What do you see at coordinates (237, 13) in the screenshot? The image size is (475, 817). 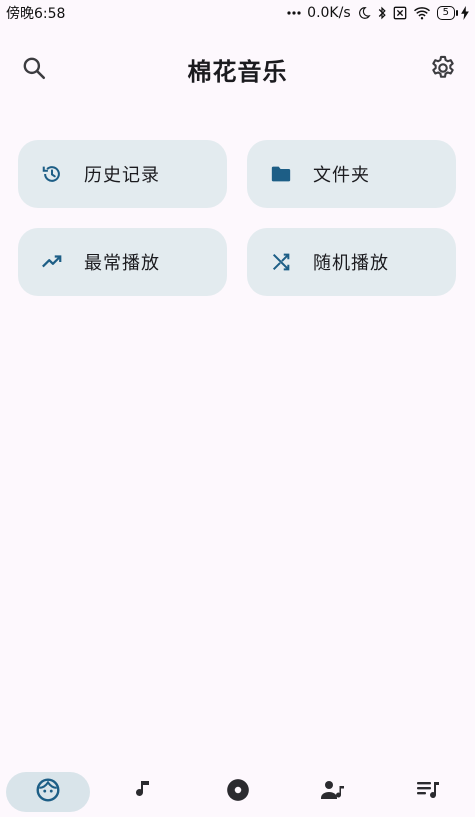 I see `status-bar: 傍晚6:58 0.0K/s 5` at bounding box center [237, 13].